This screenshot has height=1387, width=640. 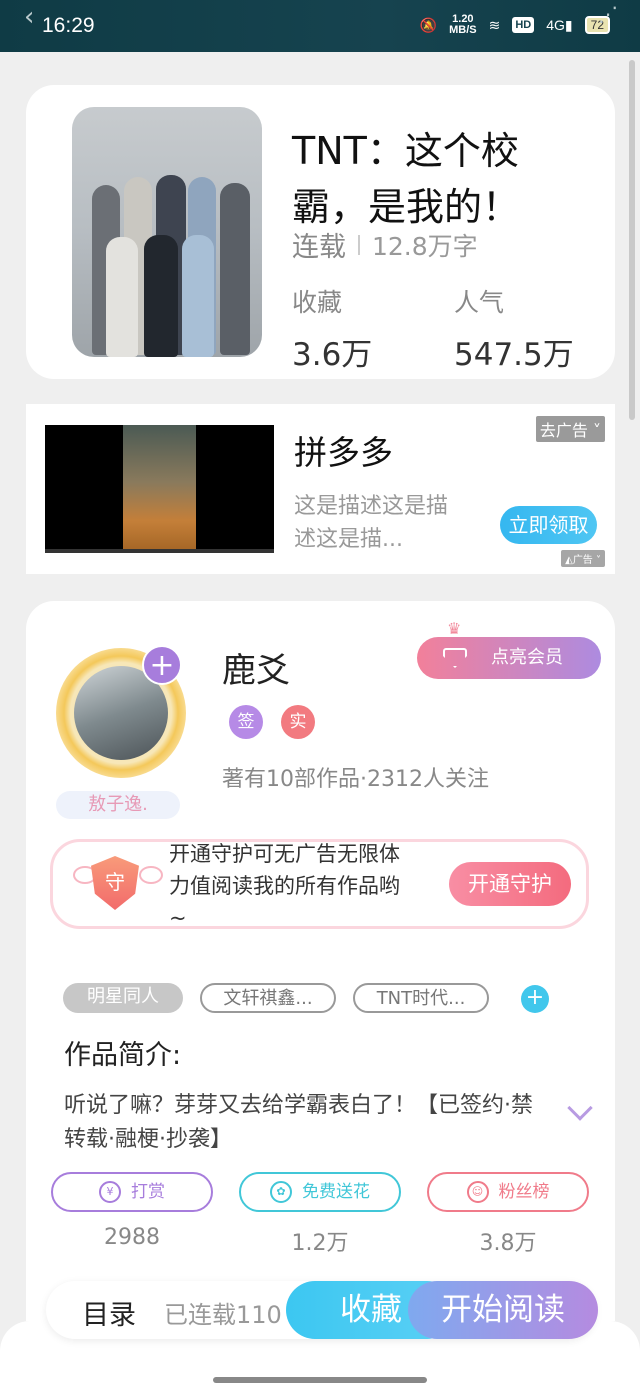 I want to click on wing-icon, so click(x=151, y=875).